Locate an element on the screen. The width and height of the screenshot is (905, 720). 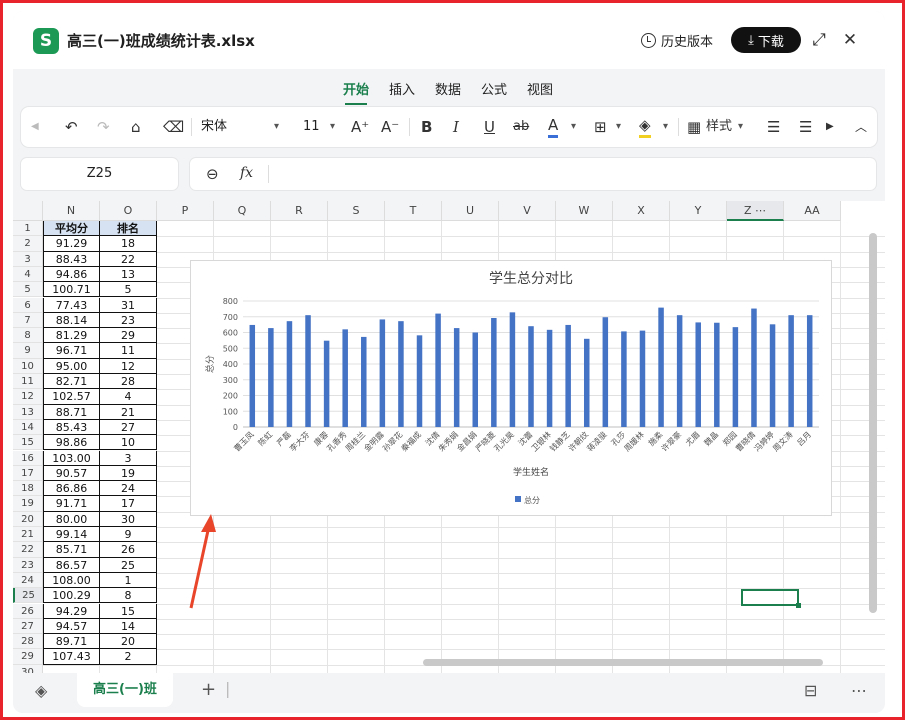
row-header-29: 29 is located at coordinates (28, 657).